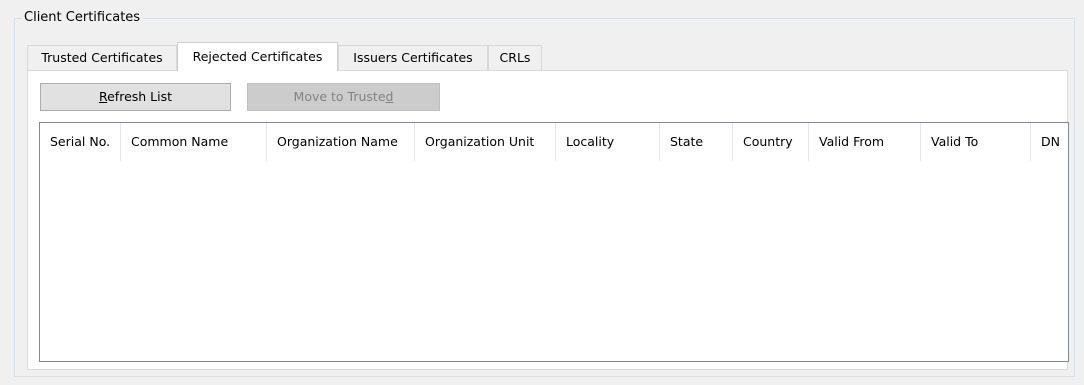 The height and width of the screenshot is (385, 1084). What do you see at coordinates (83, 18) in the screenshot?
I see `group-title: Client Certificates` at bounding box center [83, 18].